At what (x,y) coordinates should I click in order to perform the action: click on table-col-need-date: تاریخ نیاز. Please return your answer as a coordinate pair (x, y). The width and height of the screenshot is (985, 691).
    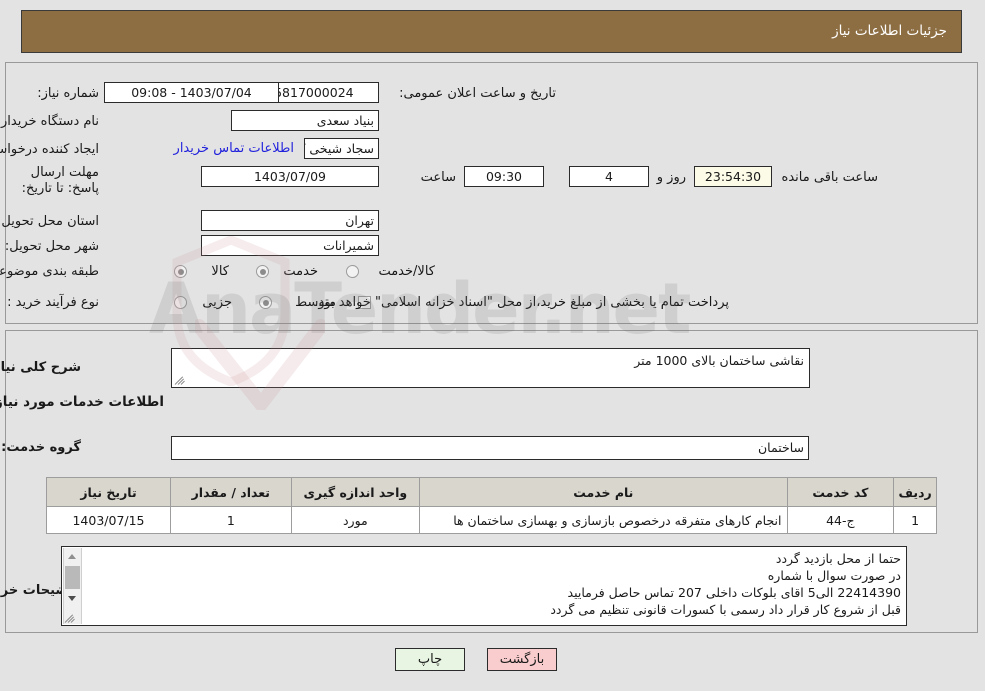
    Looking at the image, I should click on (109, 492).